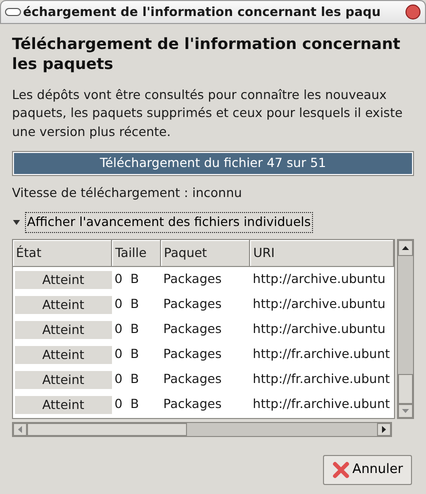 This screenshot has height=494, width=426. What do you see at coordinates (127, 193) in the screenshot?
I see `speed-text: Vitesse de téléchargement : inconnu` at bounding box center [127, 193].